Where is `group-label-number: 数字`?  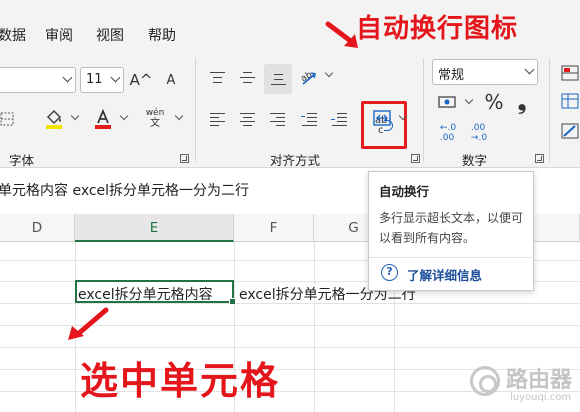 group-label-number: 数字 is located at coordinates (475, 160).